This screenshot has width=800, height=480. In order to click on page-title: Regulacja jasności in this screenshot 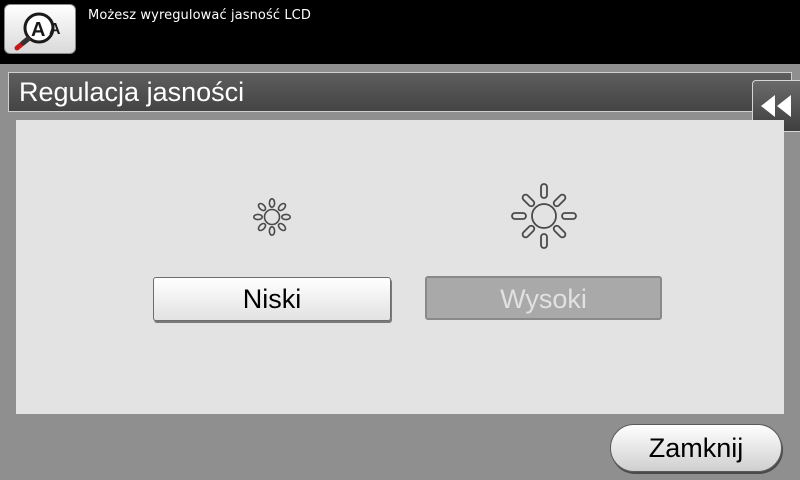, I will do `click(132, 92)`.